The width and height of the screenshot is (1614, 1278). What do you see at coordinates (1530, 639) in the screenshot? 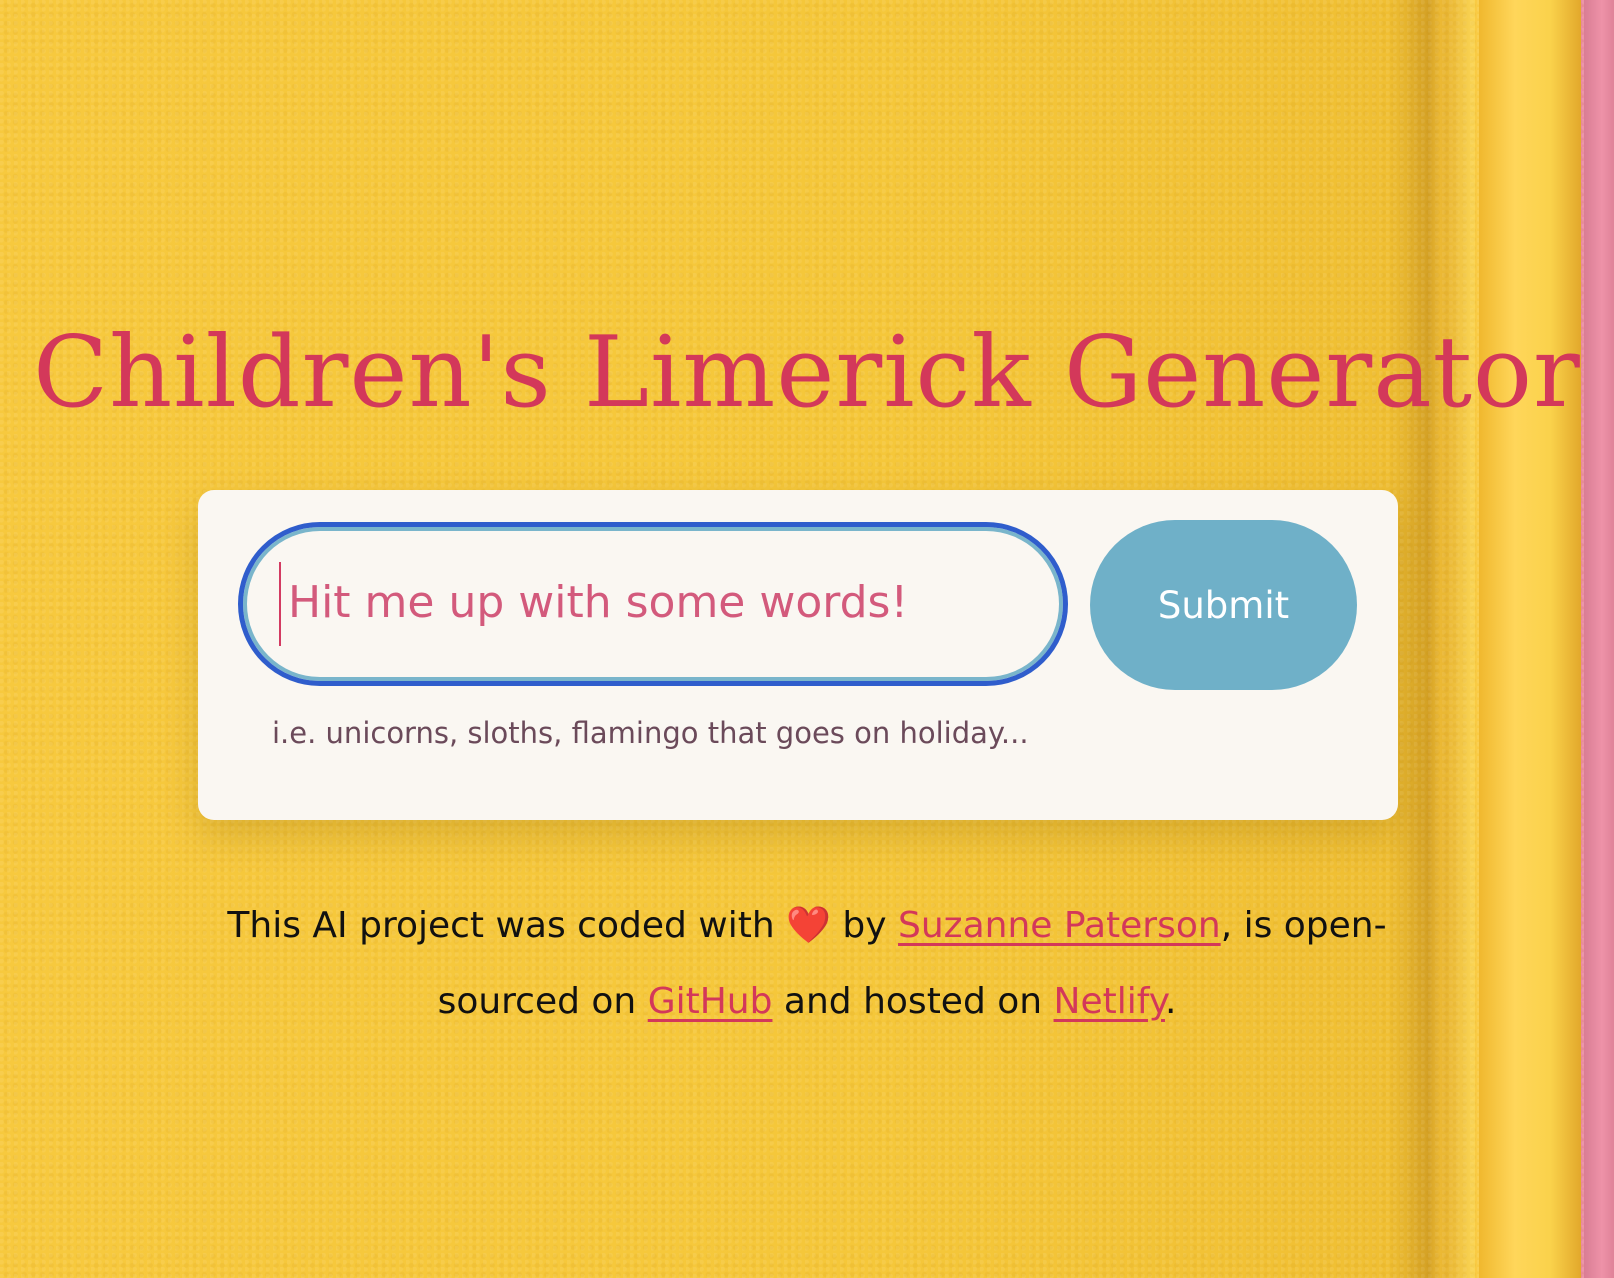
I see `yellow-pipe` at bounding box center [1530, 639].